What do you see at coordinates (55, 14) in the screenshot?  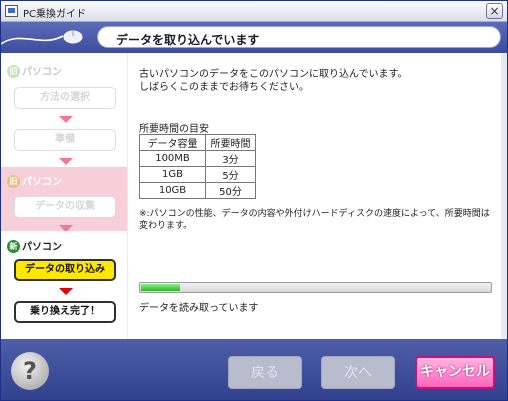 I see `window-title: PC乗換ガイド` at bounding box center [55, 14].